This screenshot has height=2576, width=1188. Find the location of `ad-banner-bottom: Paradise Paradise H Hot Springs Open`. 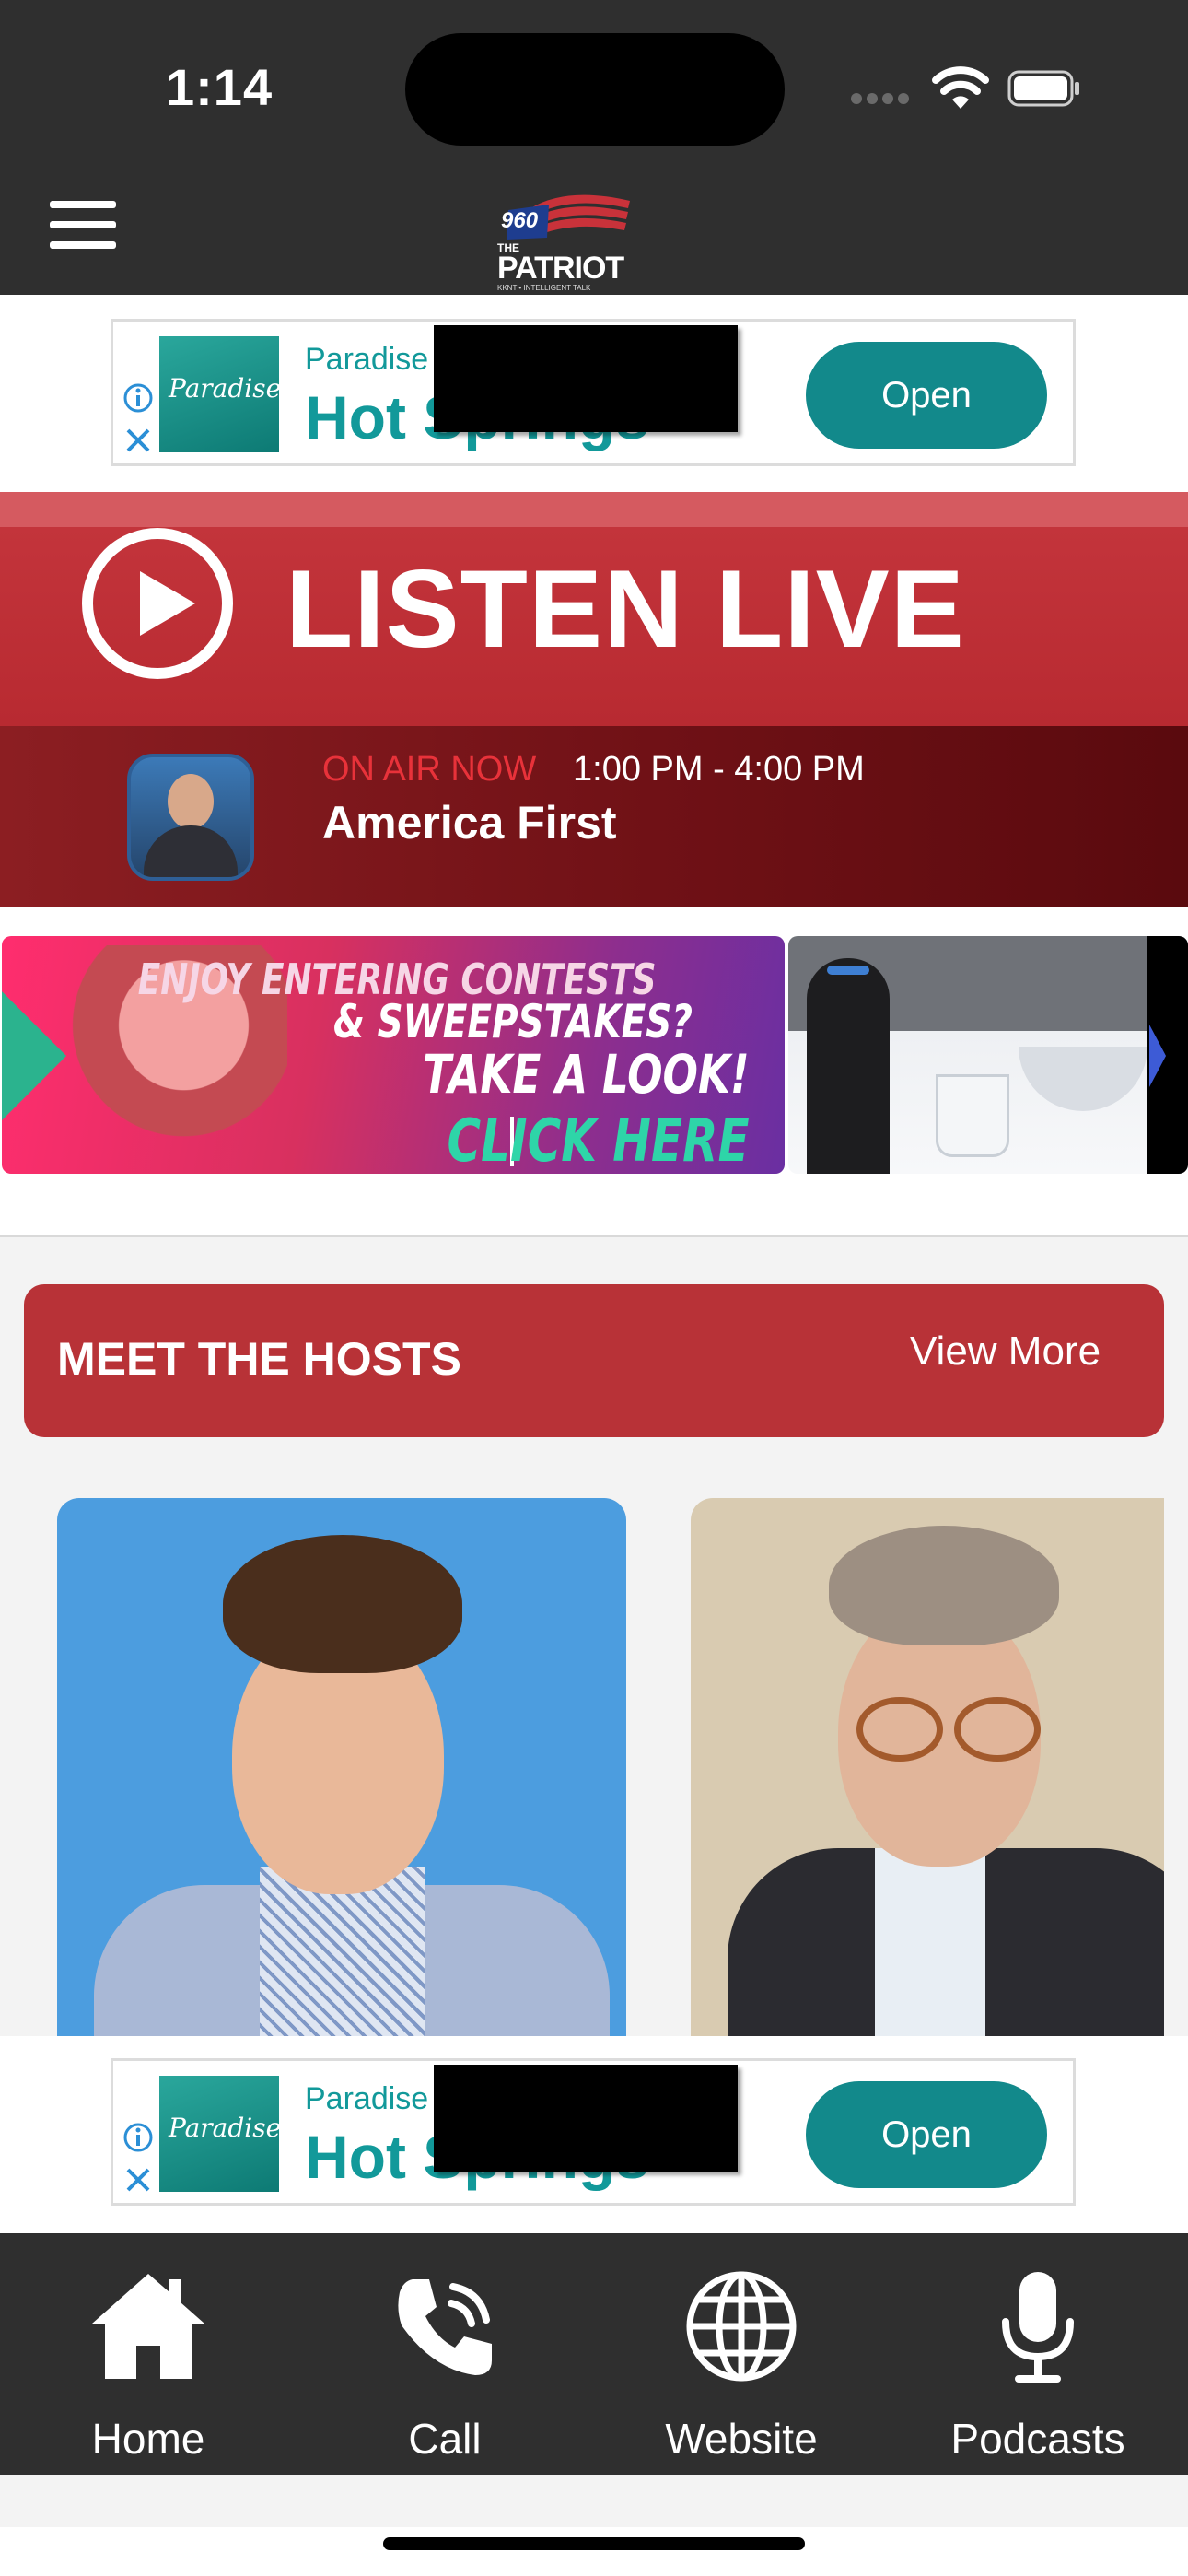

ad-banner-bottom: Paradise Paradise H Hot Springs Open is located at coordinates (593, 2132).